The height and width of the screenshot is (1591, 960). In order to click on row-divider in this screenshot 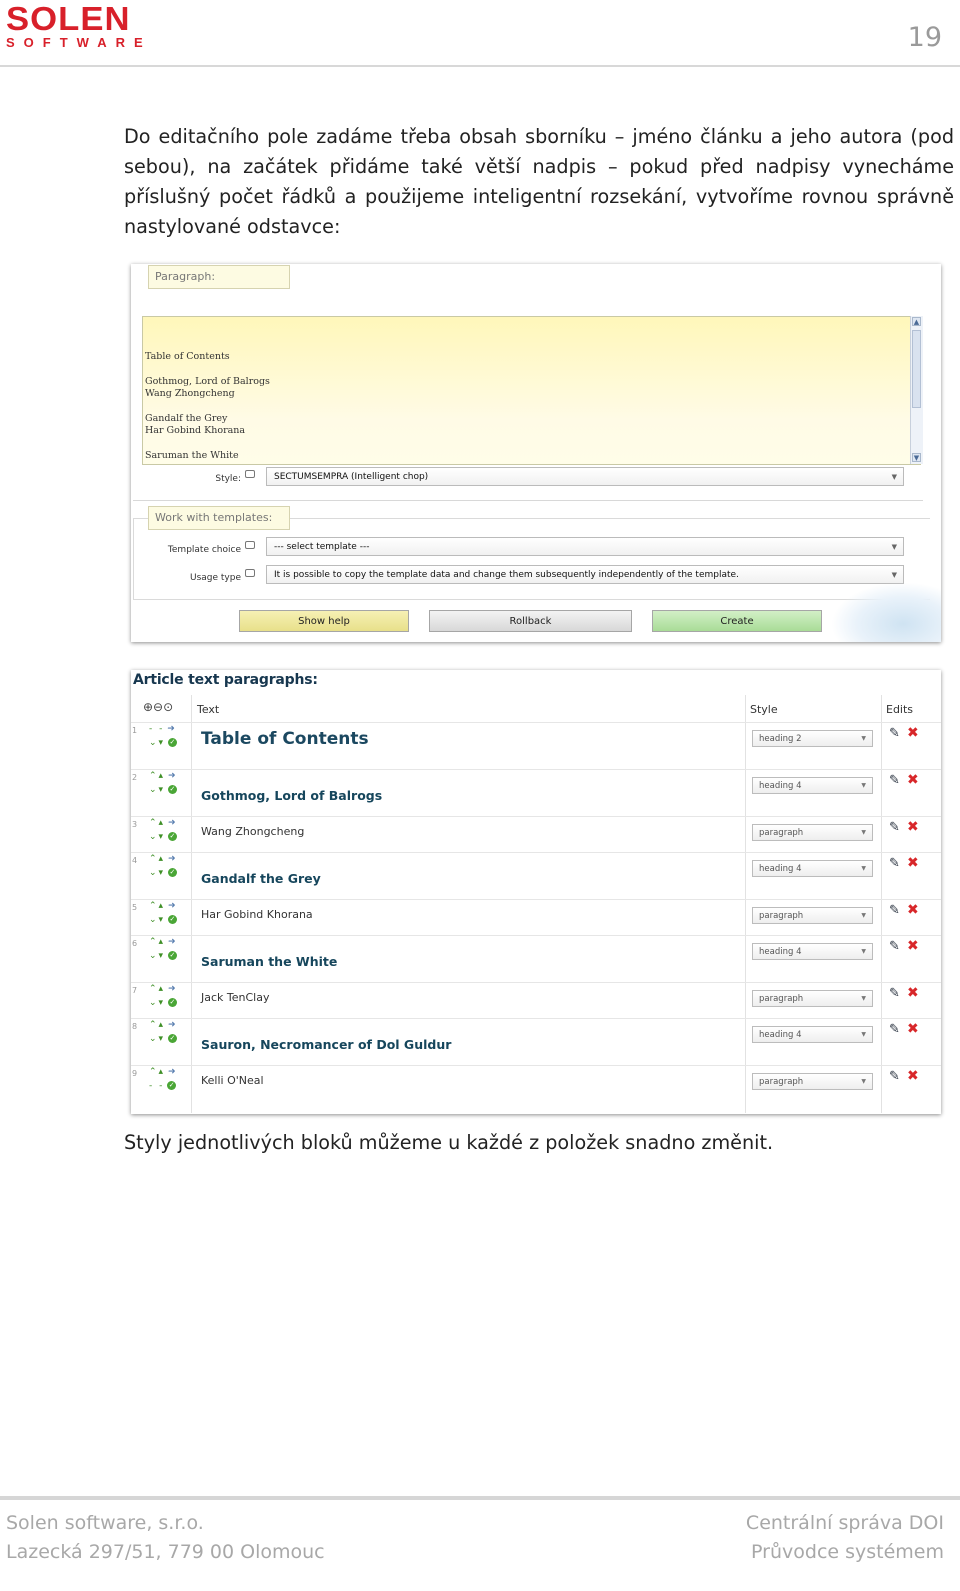, I will do `click(536, 935)`.